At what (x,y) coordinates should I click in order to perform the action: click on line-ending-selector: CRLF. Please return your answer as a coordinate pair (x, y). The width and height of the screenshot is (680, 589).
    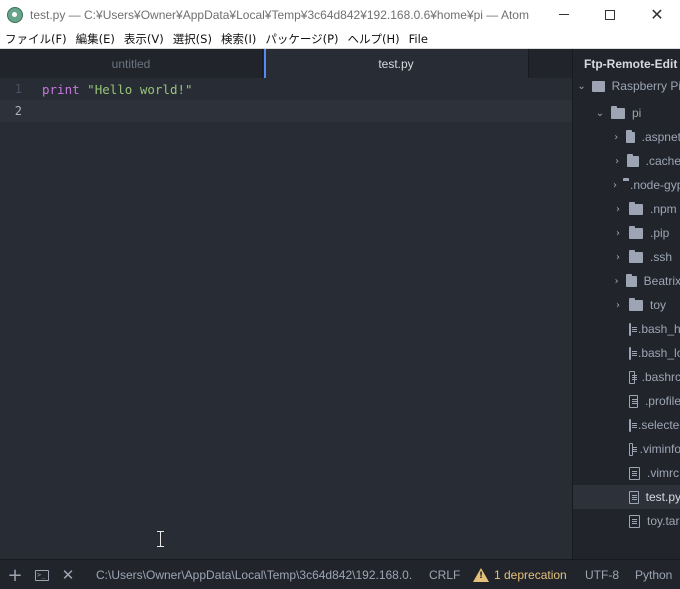
    Looking at the image, I should click on (444, 574).